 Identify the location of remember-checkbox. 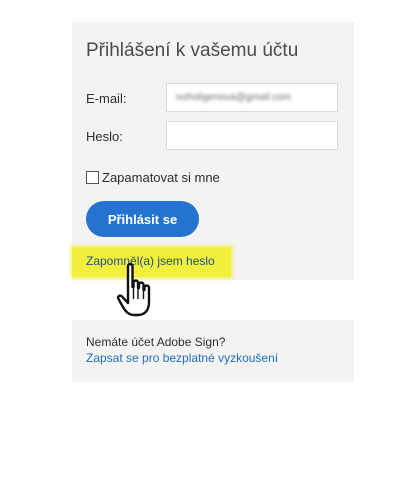
(92, 177).